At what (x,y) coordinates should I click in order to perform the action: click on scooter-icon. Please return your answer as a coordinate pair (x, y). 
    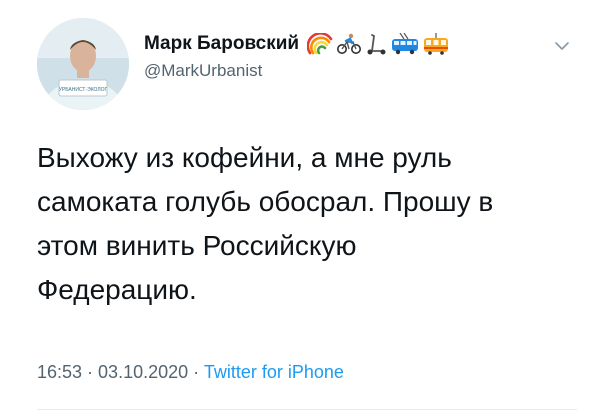
    Looking at the image, I should click on (376, 44).